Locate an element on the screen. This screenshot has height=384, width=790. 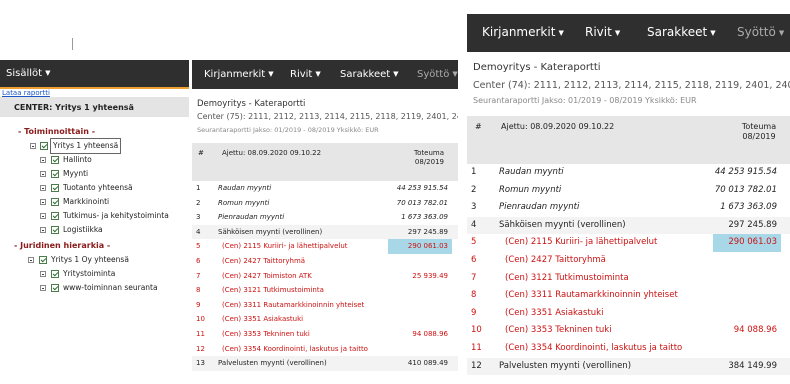
tree-item: Yritystoiminta is located at coordinates (94, 274).